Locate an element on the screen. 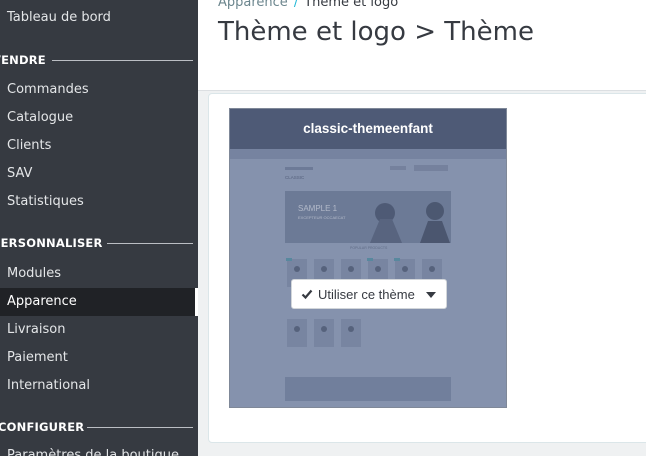 This screenshot has height=456, width=646. use-theme-button: Utiliser ce thème is located at coordinates (369, 294).